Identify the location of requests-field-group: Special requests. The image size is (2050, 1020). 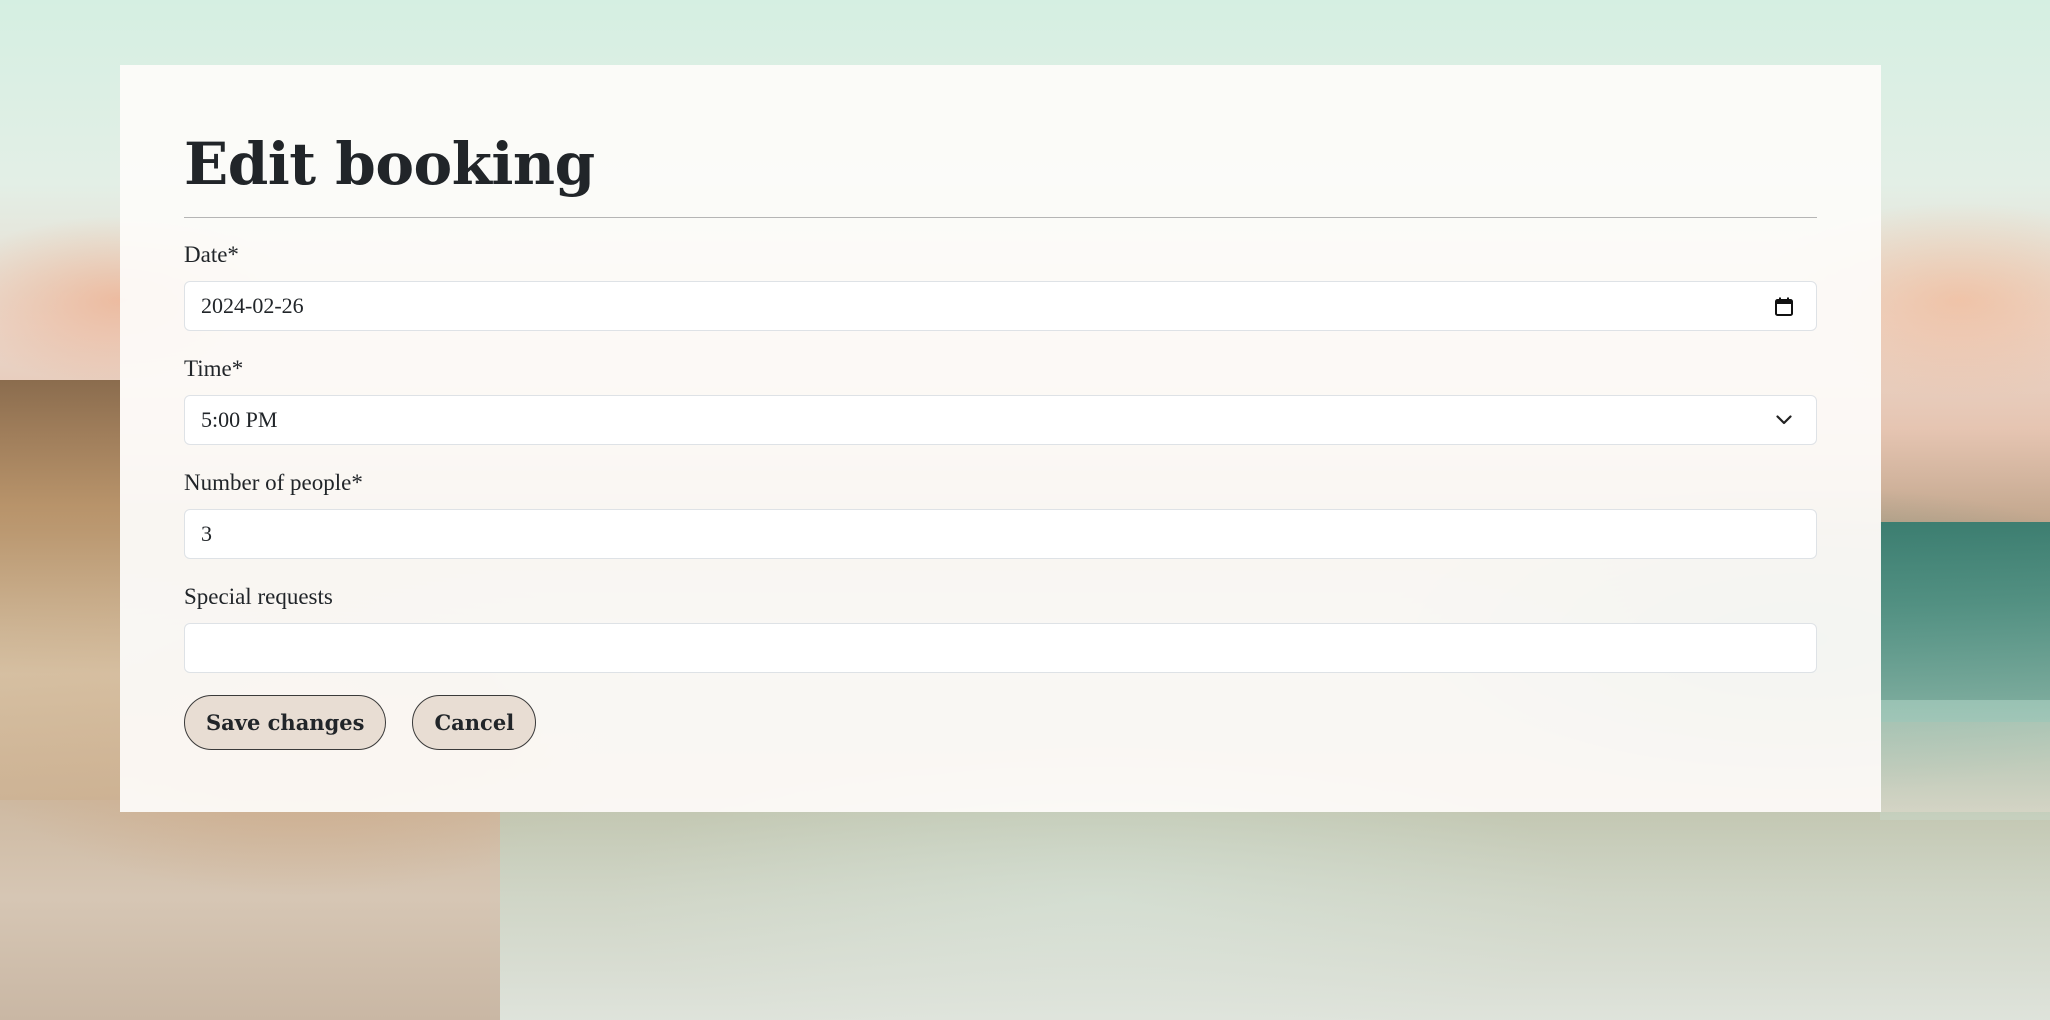
(1000, 628).